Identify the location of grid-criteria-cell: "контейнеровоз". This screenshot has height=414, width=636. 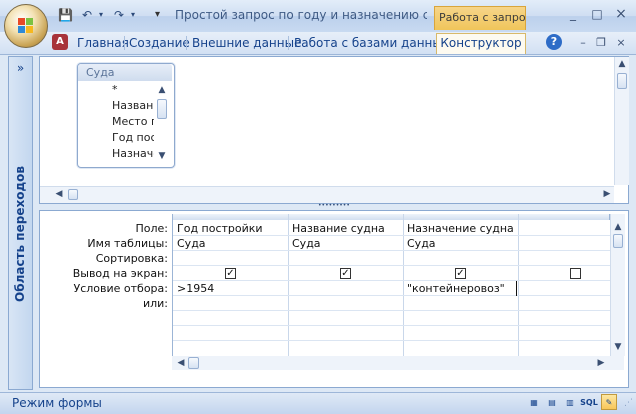
(462, 288).